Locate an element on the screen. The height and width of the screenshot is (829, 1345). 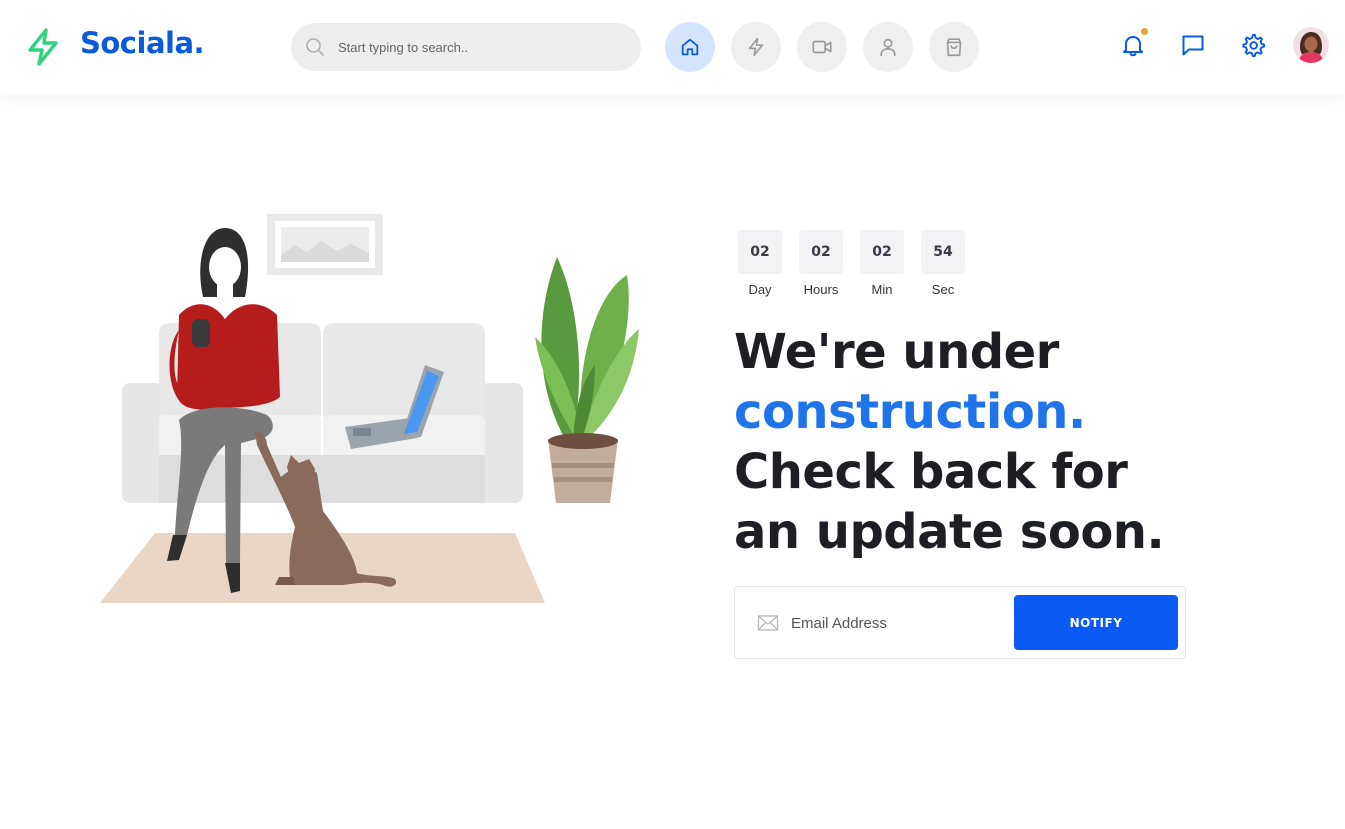
notify-button: NOTIFY is located at coordinates (1096, 622).